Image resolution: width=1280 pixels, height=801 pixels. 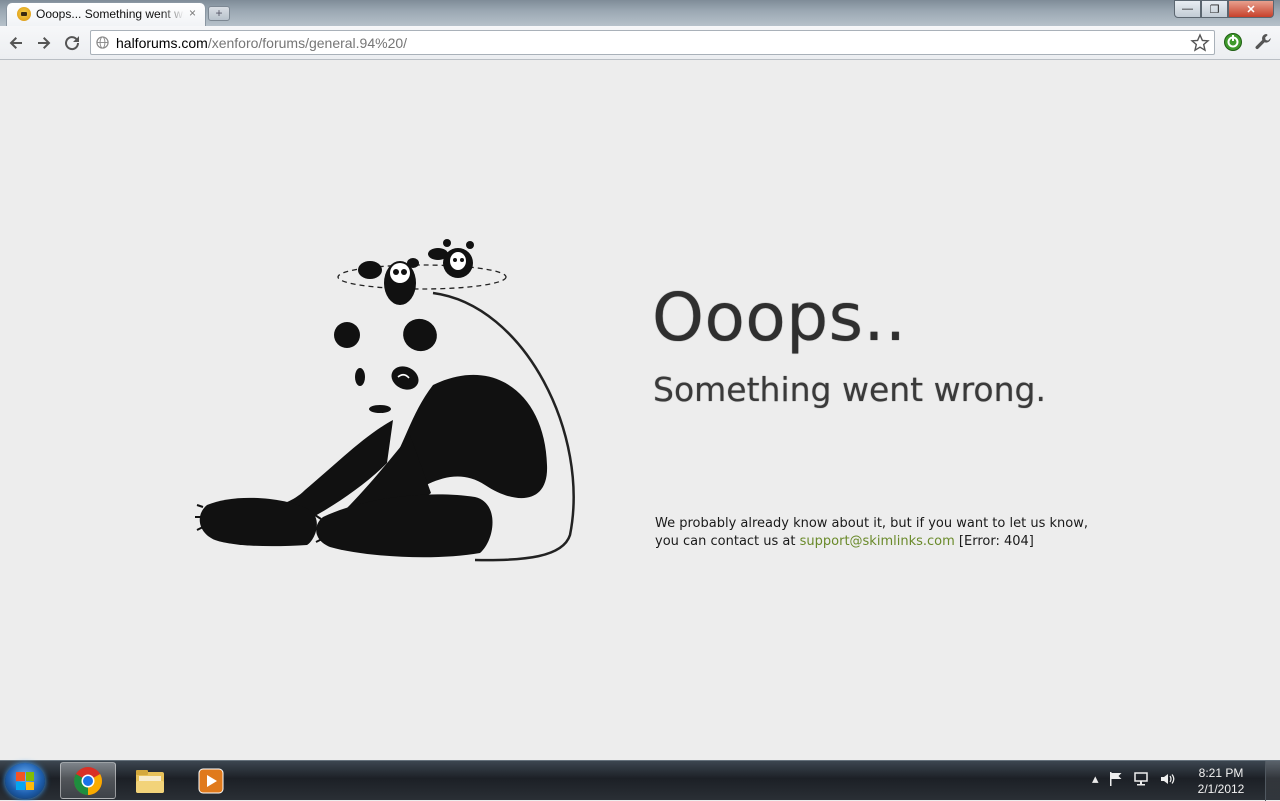 What do you see at coordinates (727, 541) in the screenshot?
I see `message-line-2-prefix: you can contact us at` at bounding box center [727, 541].